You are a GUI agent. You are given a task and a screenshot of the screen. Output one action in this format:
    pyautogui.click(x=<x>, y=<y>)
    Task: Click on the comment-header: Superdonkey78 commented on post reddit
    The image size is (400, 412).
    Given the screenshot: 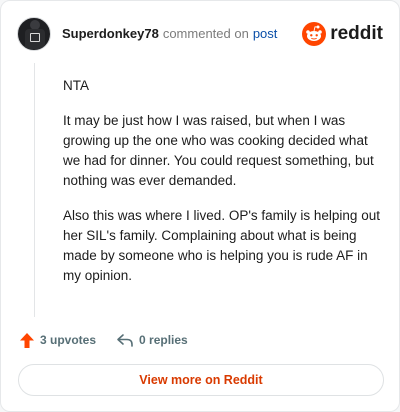 What is the action you would take?
    pyautogui.click(x=200, y=34)
    